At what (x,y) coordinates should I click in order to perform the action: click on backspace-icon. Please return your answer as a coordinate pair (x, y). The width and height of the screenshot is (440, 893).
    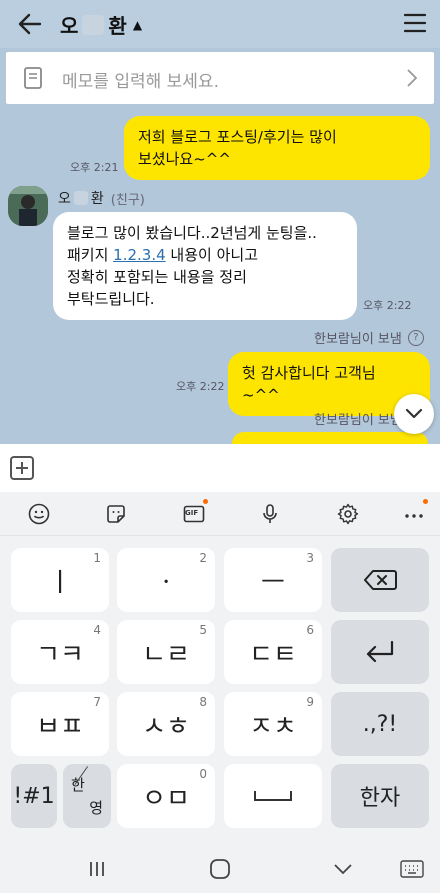
    Looking at the image, I should click on (380, 580).